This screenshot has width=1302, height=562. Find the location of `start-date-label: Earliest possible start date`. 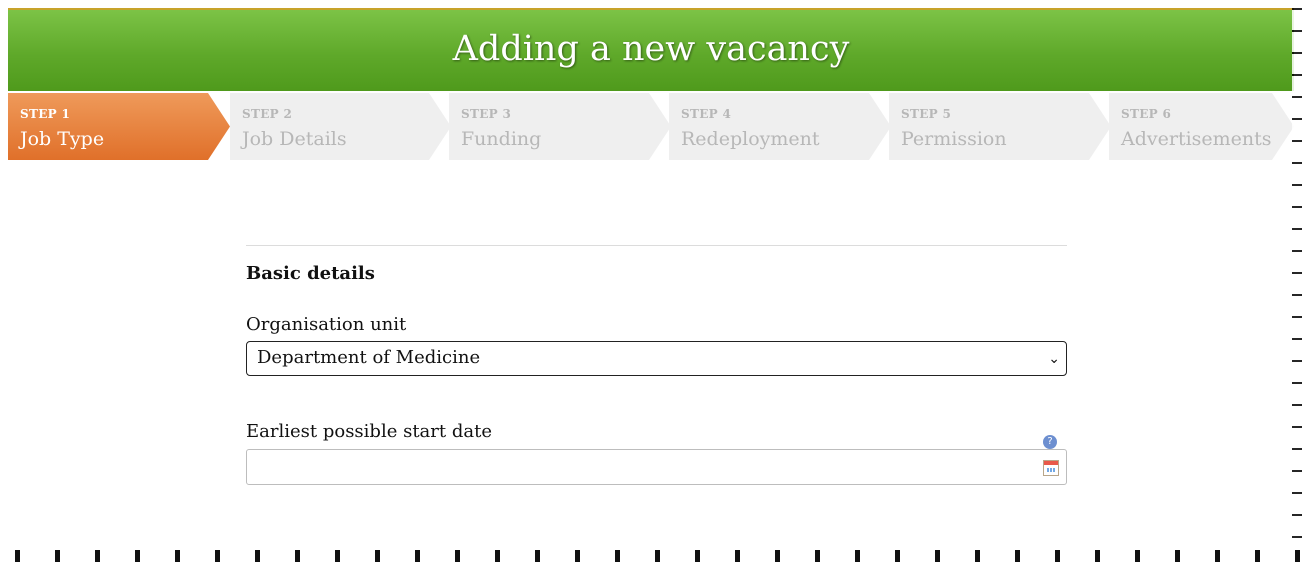

start-date-label: Earliest possible start date is located at coordinates (369, 431).